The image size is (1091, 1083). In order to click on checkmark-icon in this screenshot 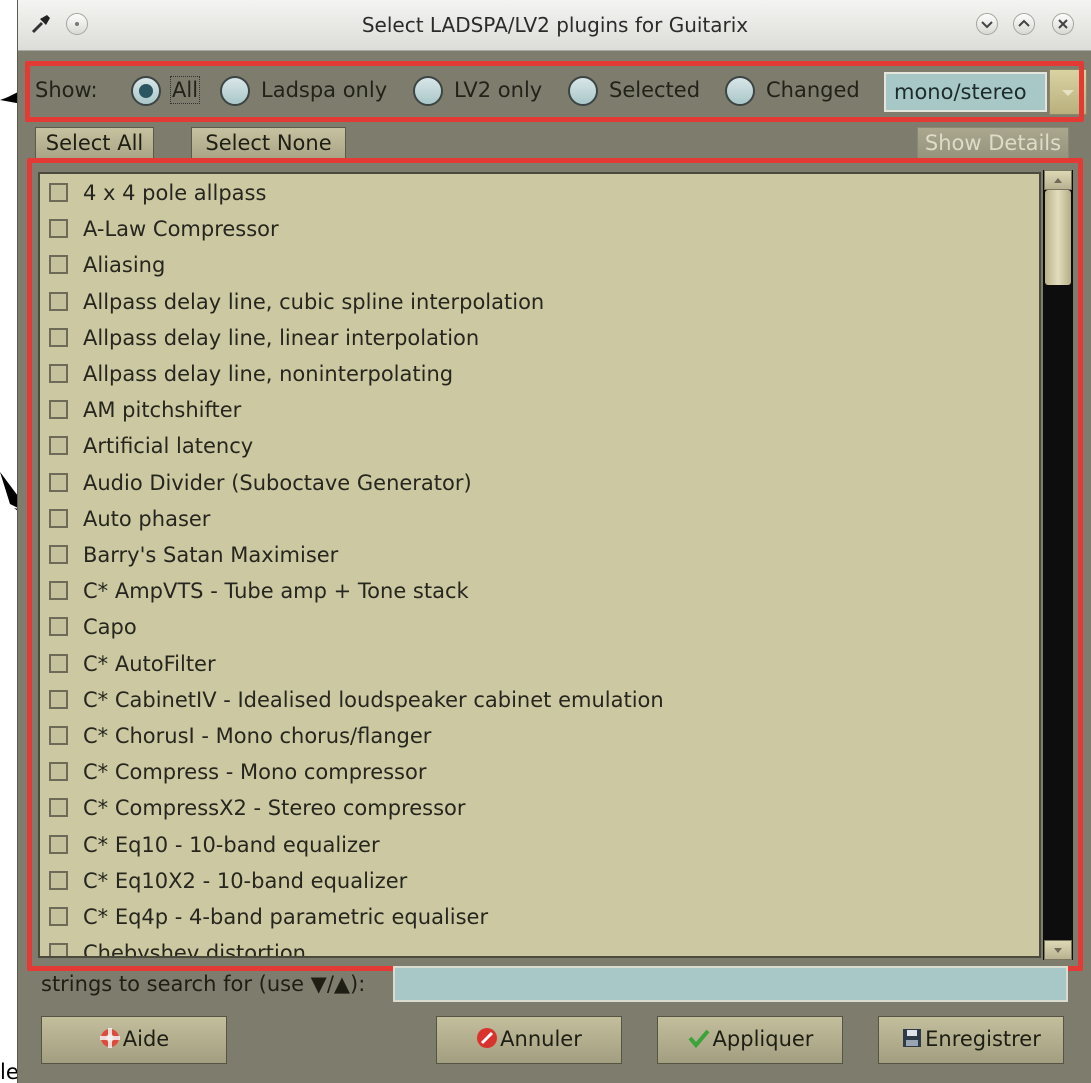, I will do `click(699, 1039)`.